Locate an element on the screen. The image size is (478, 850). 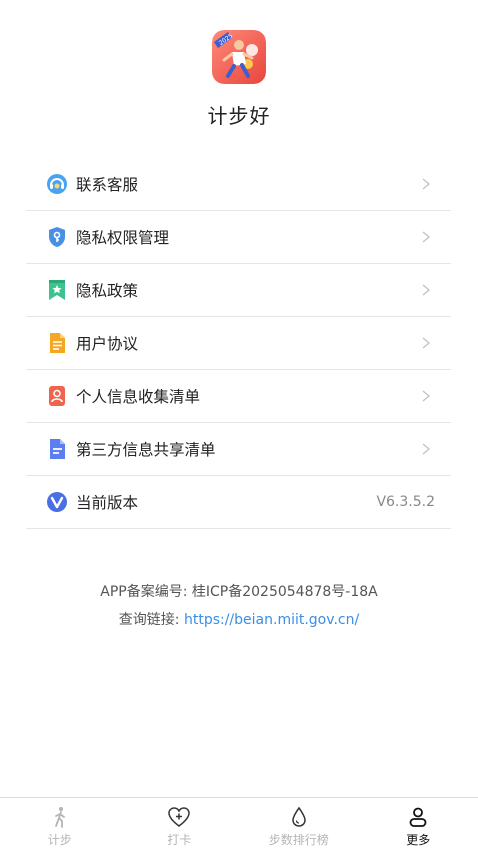
tab-more: 更多 is located at coordinates (418, 824).